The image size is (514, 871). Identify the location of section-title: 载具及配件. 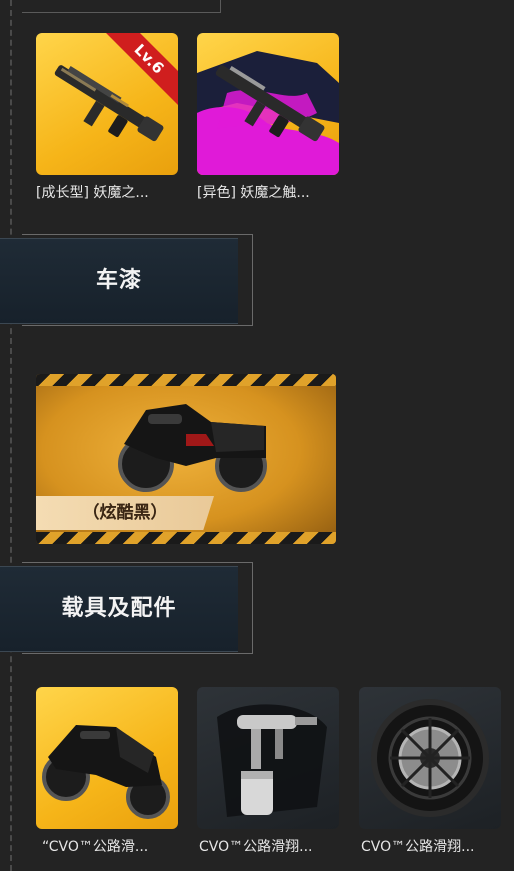
(119, 608).